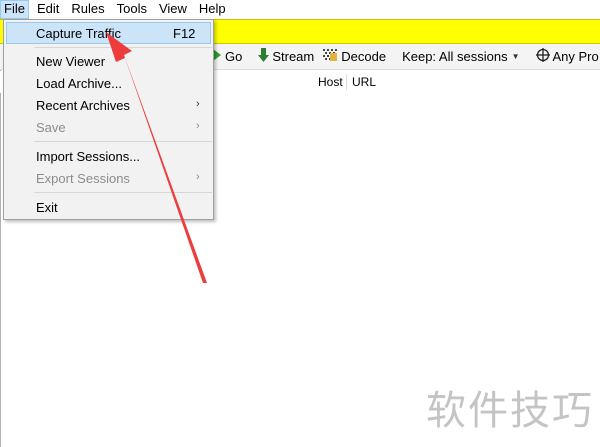 This screenshot has height=447, width=600. I want to click on menu-edit: Edit, so click(48, 9).